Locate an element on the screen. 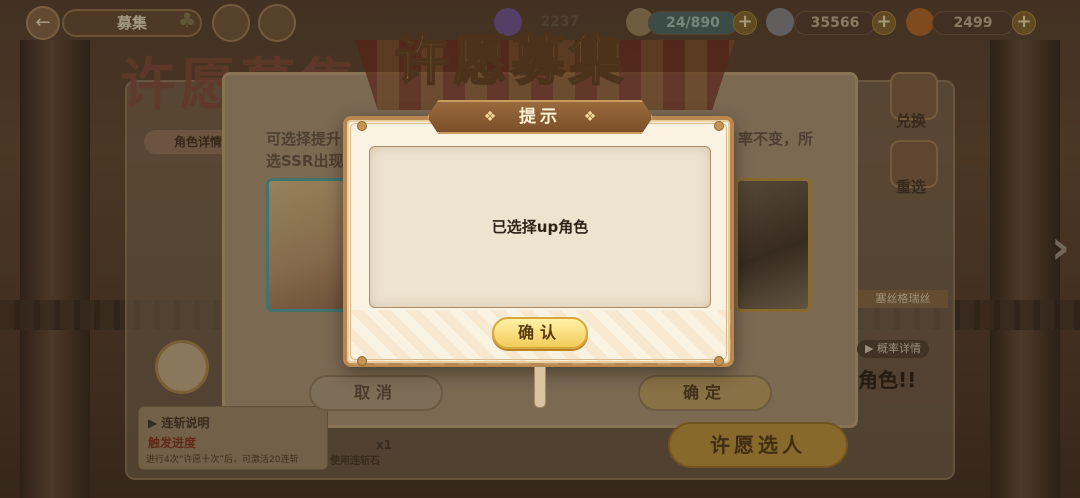 This screenshot has width=1080, height=498. ok-button: 确认 is located at coordinates (540, 333).